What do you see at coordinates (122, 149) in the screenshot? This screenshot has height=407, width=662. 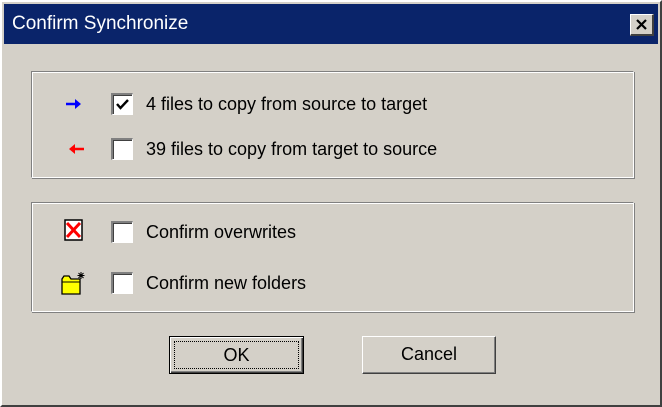 I see `copy-target-to-source-checkbox` at bounding box center [122, 149].